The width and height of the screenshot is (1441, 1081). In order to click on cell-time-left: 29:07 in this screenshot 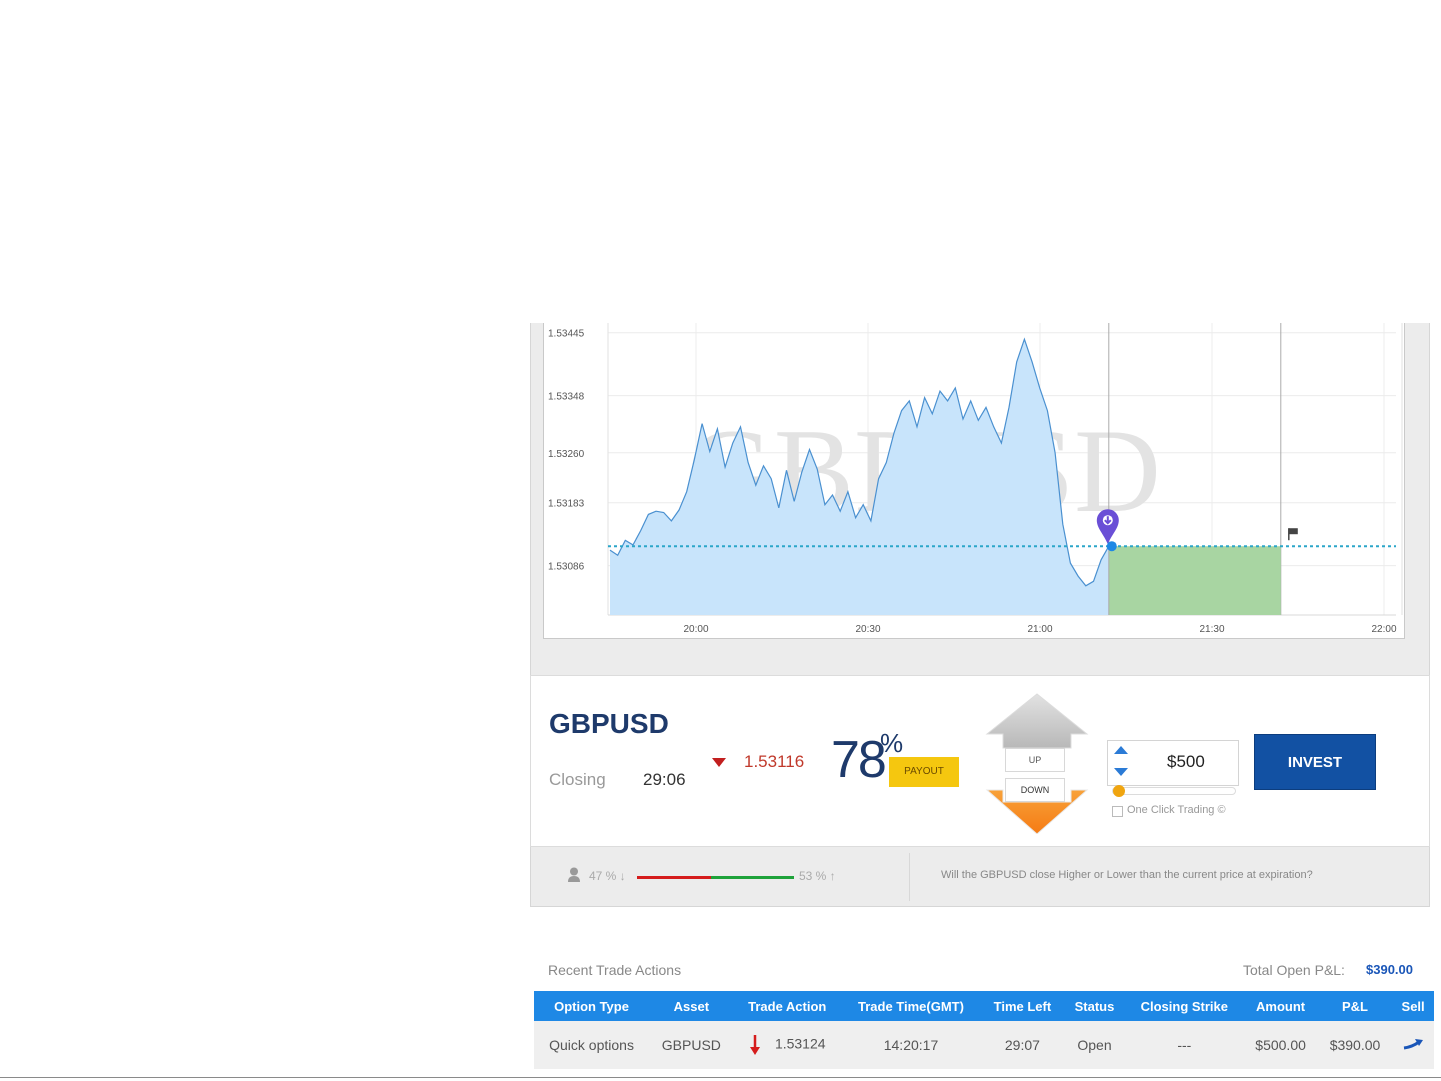, I will do `click(1022, 1045)`.